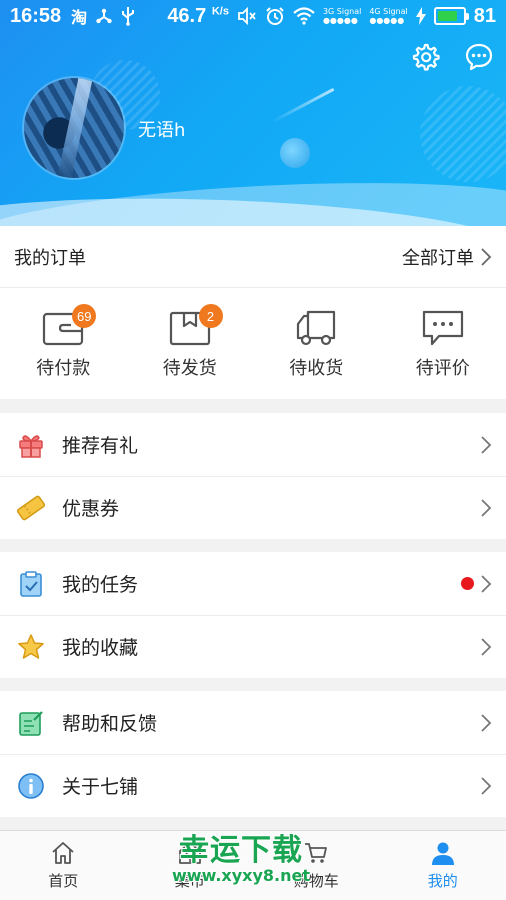 The image size is (506, 900). I want to click on orders-header: 我的订单 全部订单, so click(253, 257).